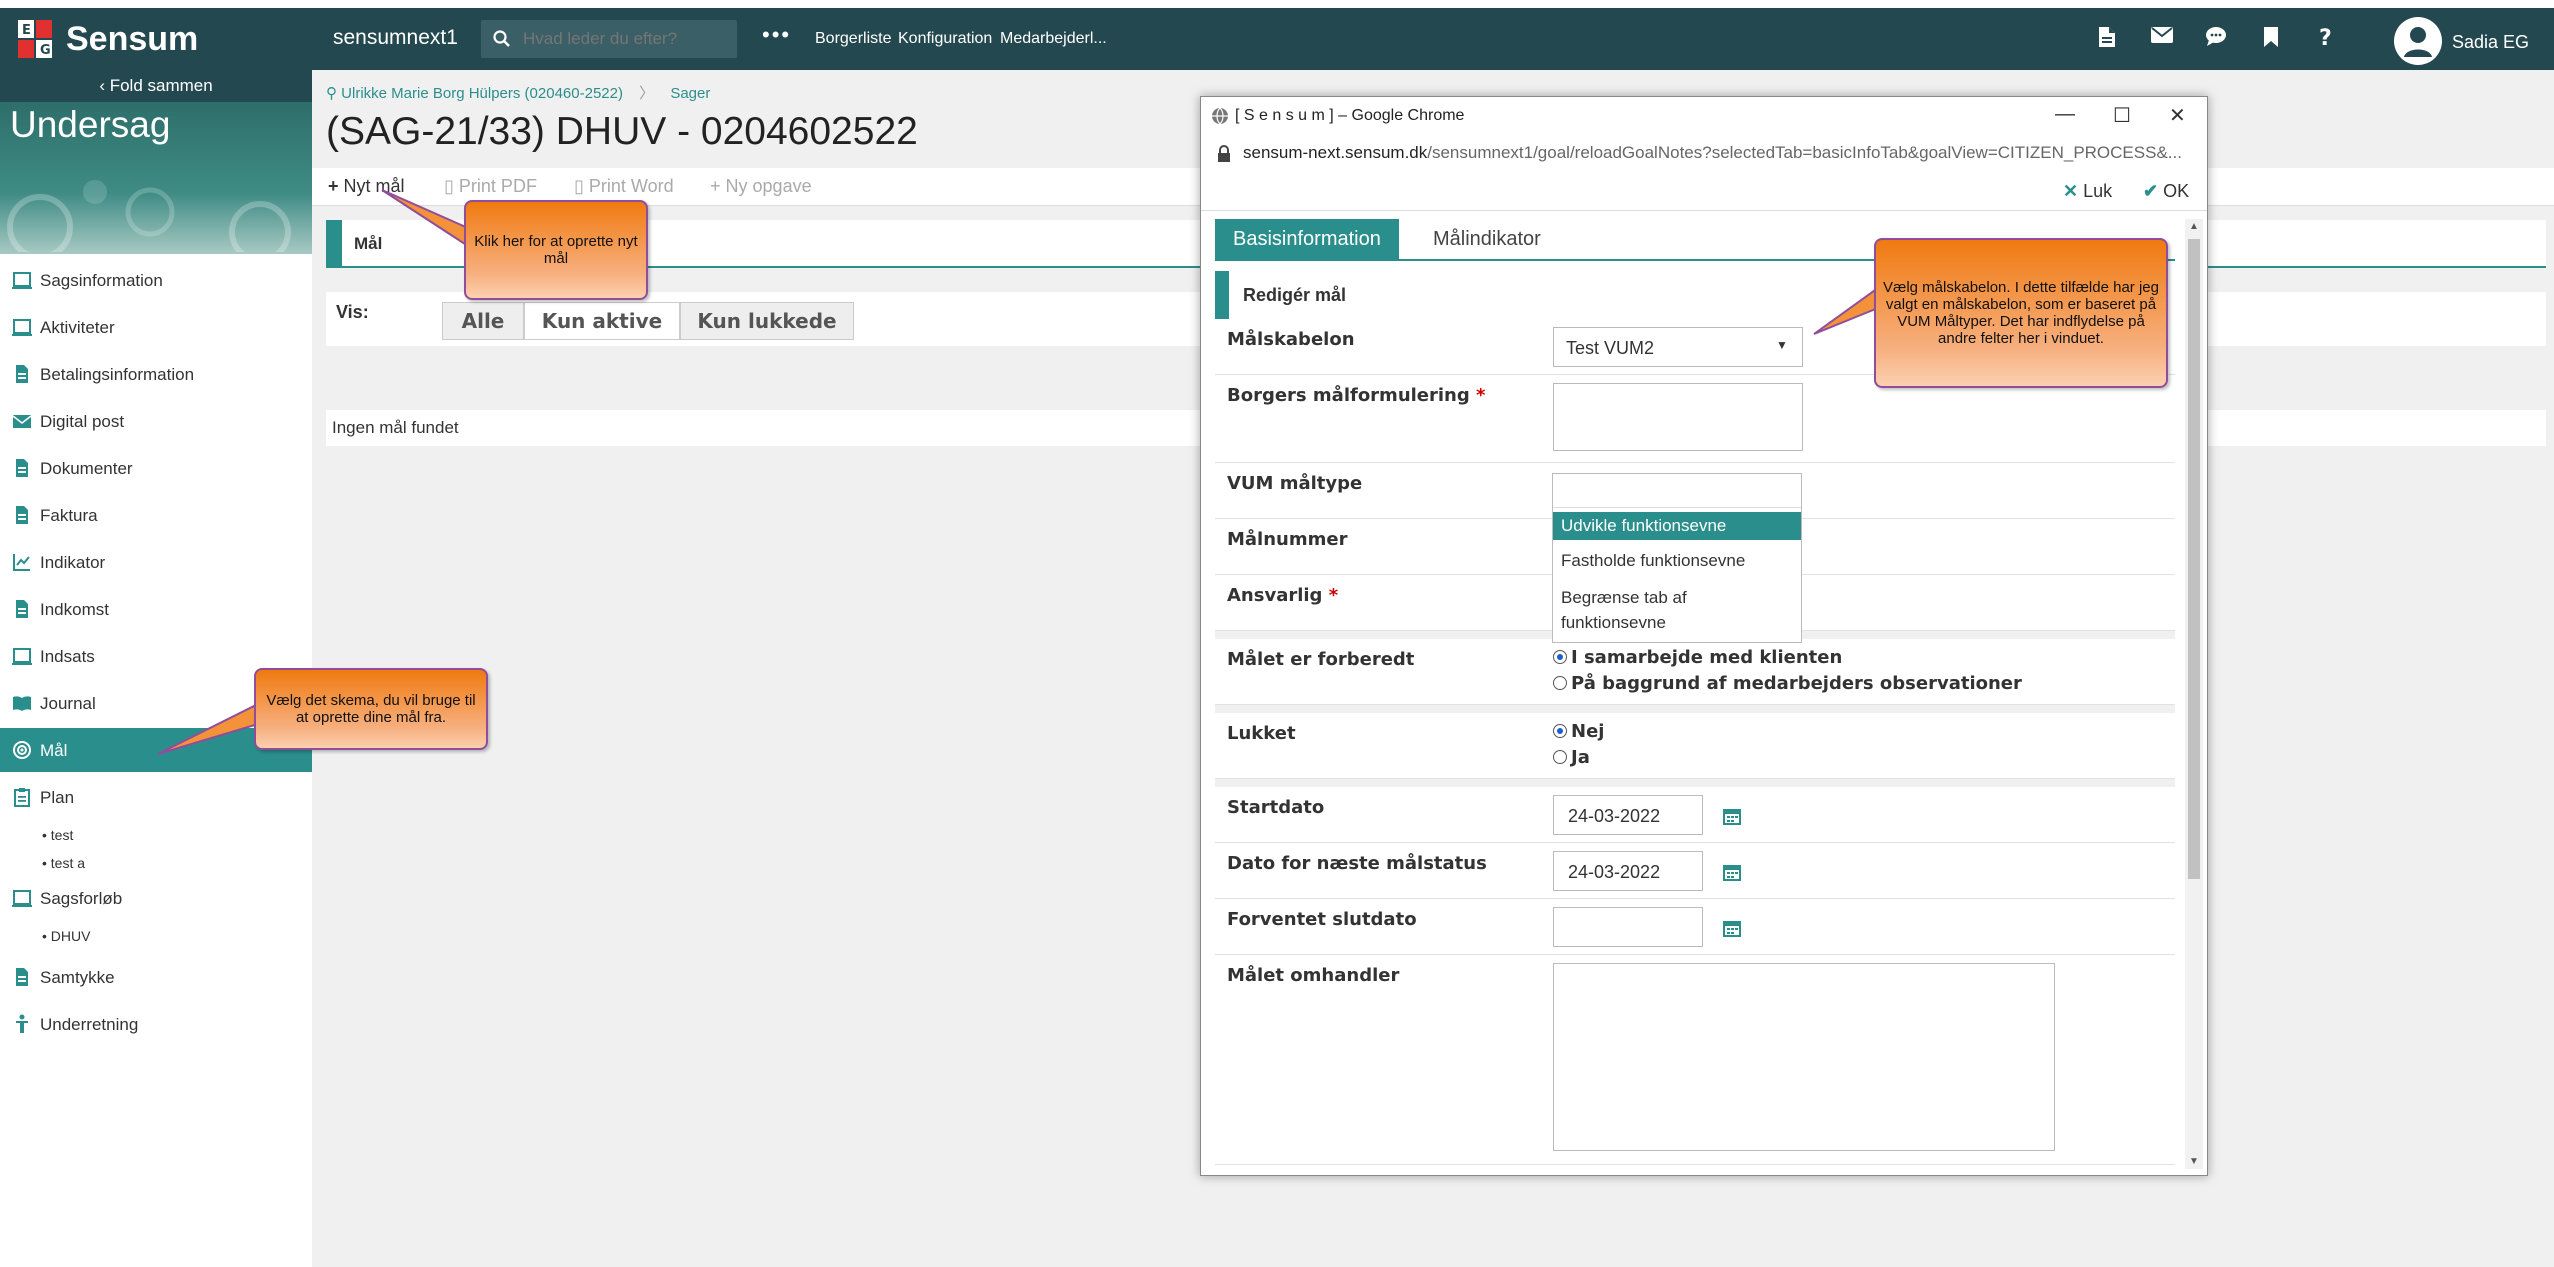  I want to click on new-task-button: + Ny opgave, so click(761, 186).